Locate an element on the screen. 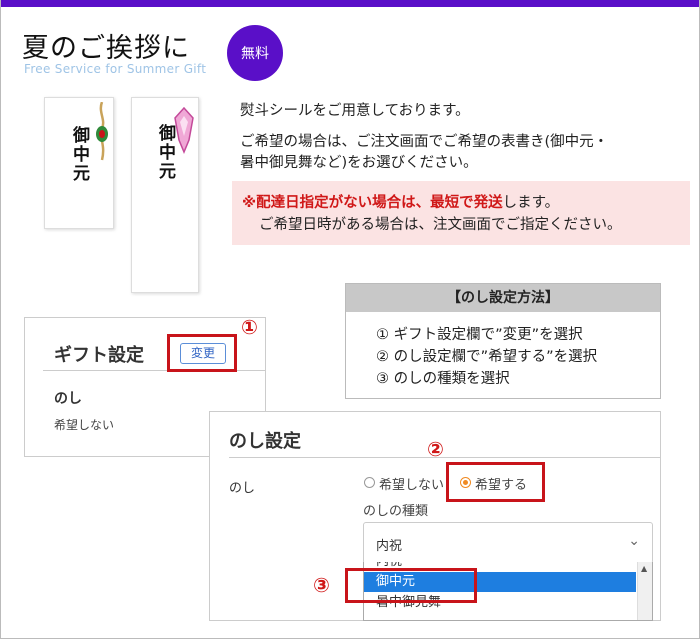  notice-rest: します。 is located at coordinates (531, 203).